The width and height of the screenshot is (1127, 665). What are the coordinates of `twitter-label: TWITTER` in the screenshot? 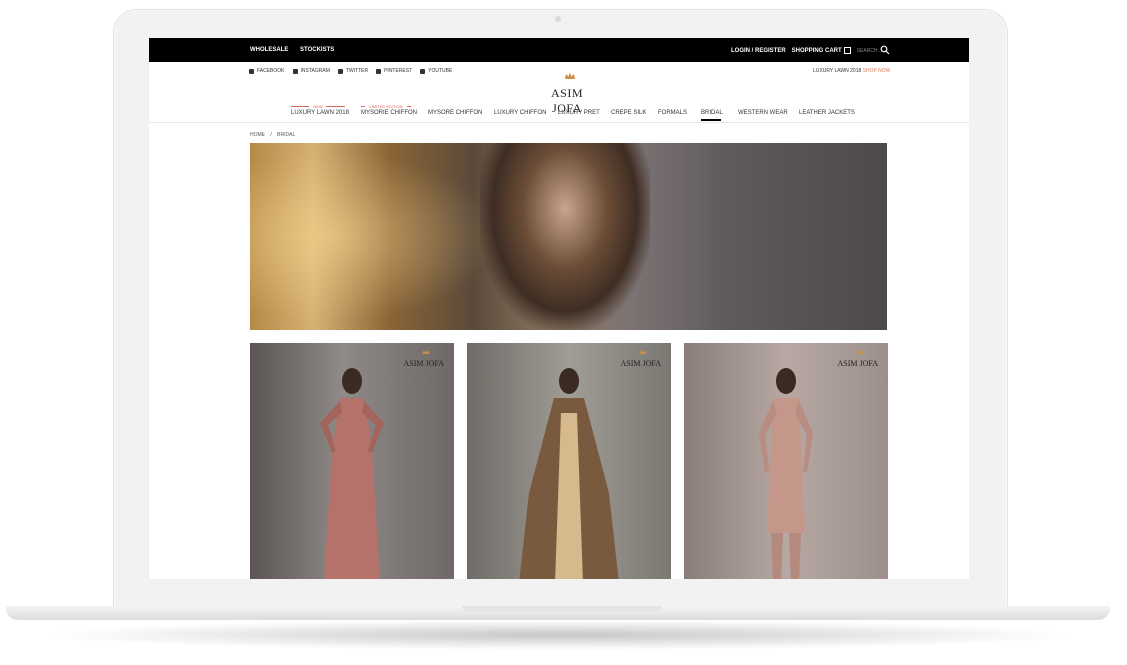 It's located at (357, 71).